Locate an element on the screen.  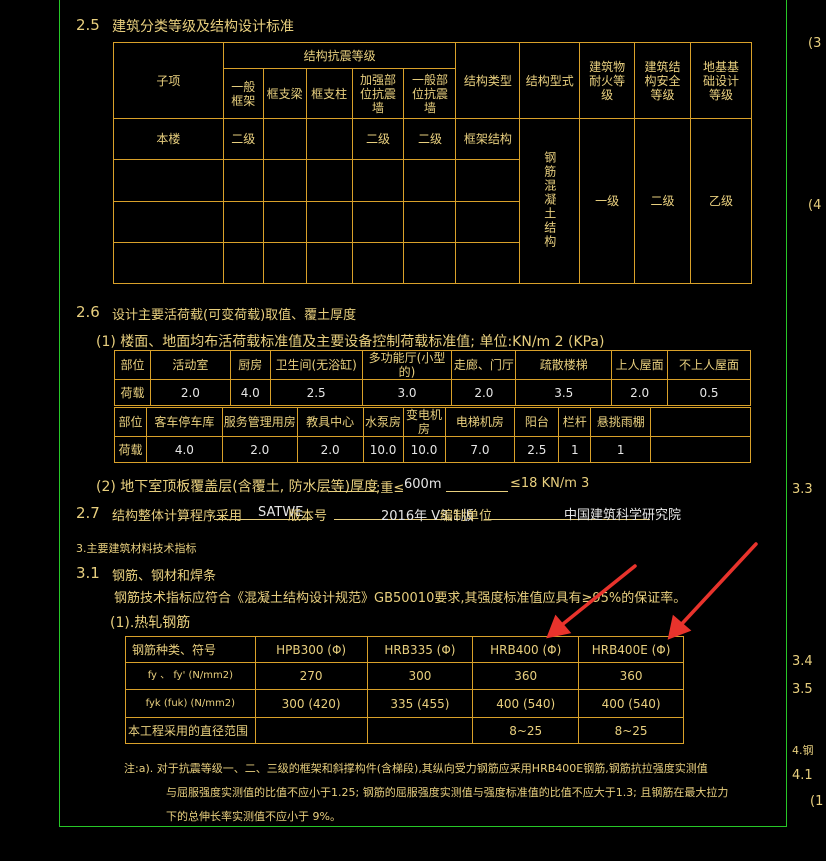
t2-v3: 10.0 is located at coordinates (383, 449).